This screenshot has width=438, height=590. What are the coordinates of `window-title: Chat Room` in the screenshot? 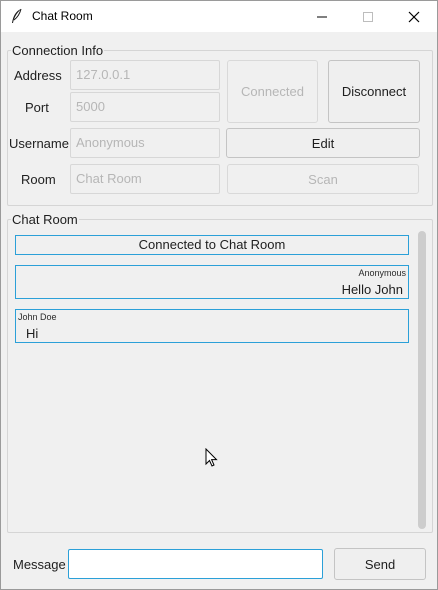 It's located at (62, 16).